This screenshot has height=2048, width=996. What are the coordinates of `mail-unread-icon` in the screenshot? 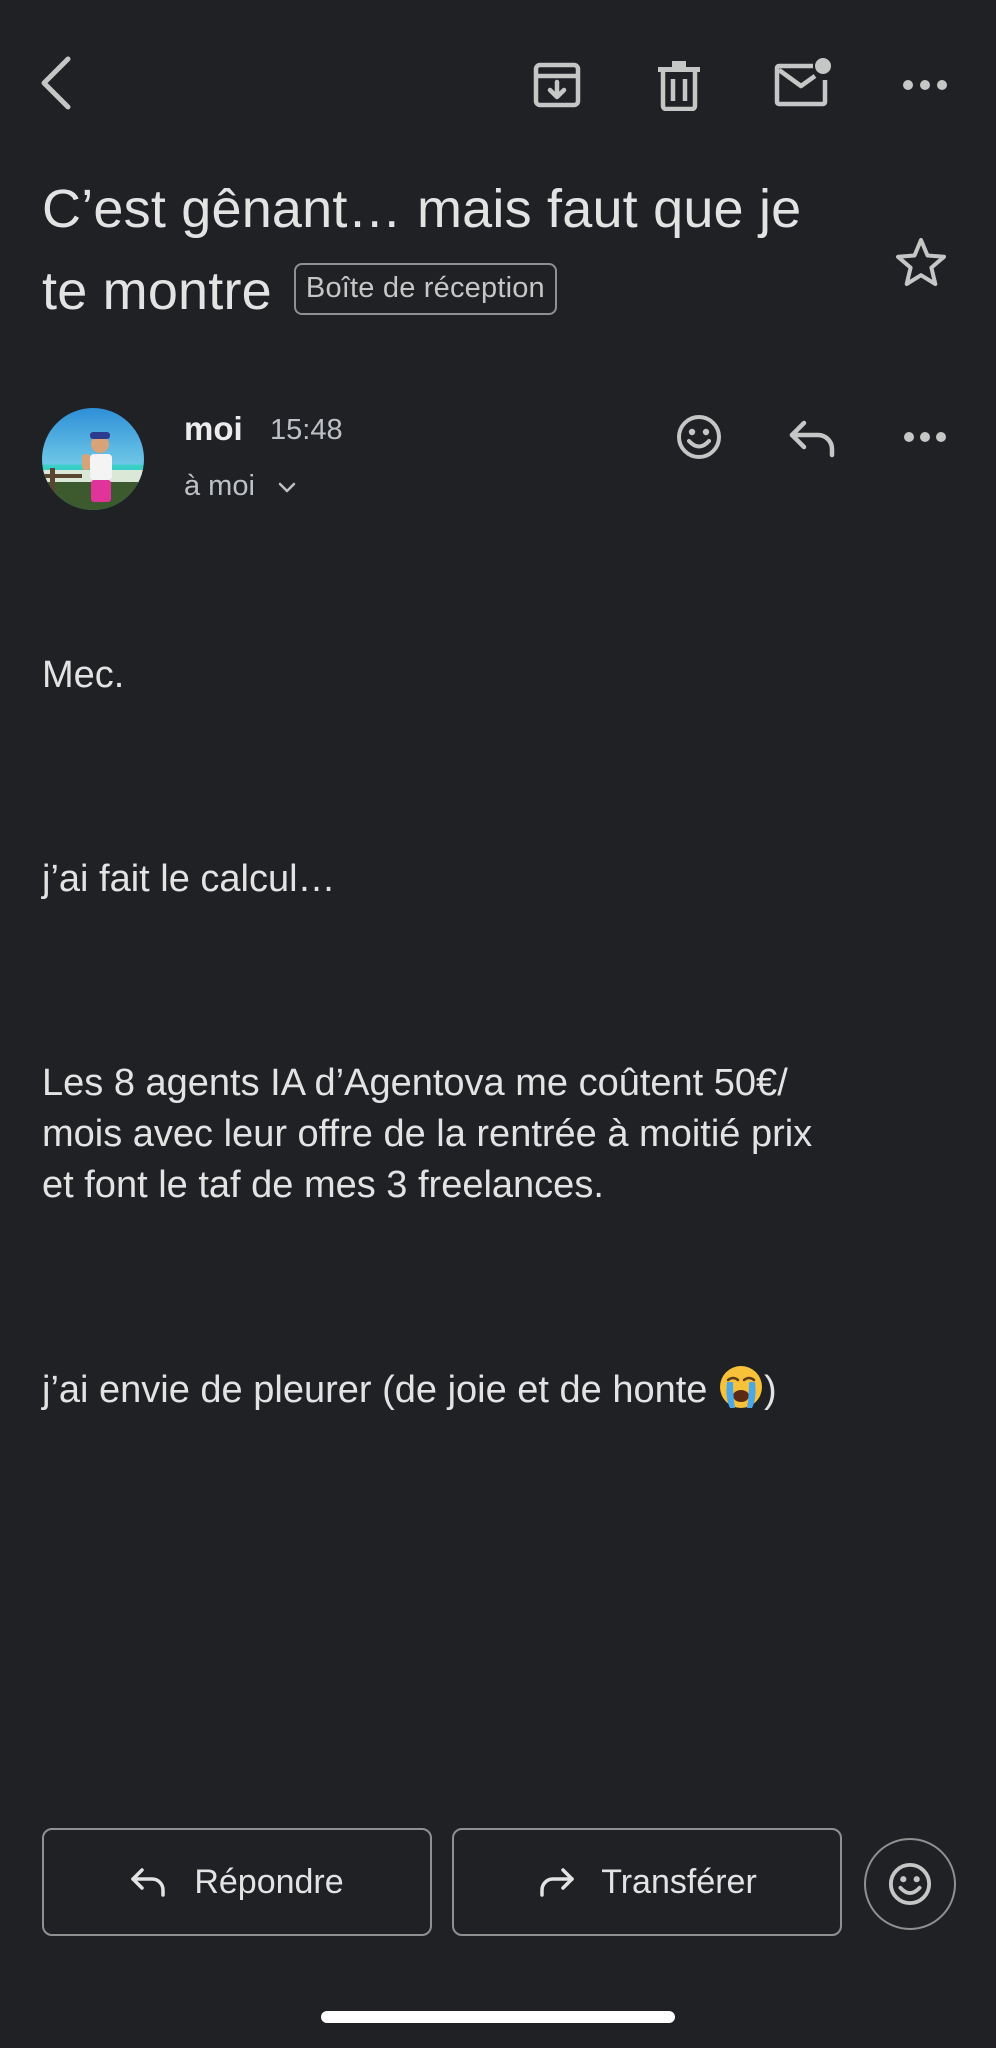 It's located at (802, 82).